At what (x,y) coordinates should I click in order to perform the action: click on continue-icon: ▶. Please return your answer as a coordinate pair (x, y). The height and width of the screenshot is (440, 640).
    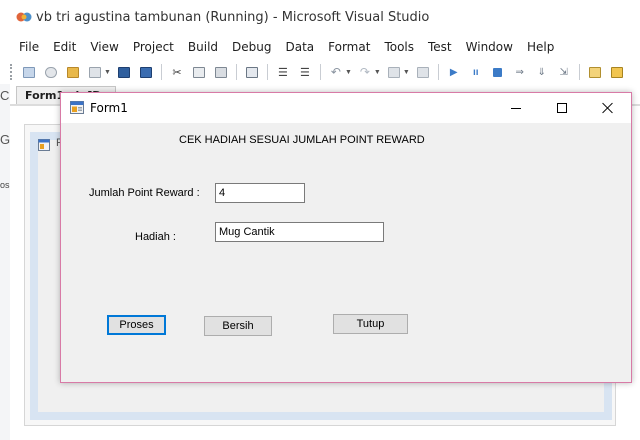
    Looking at the image, I should click on (454, 72).